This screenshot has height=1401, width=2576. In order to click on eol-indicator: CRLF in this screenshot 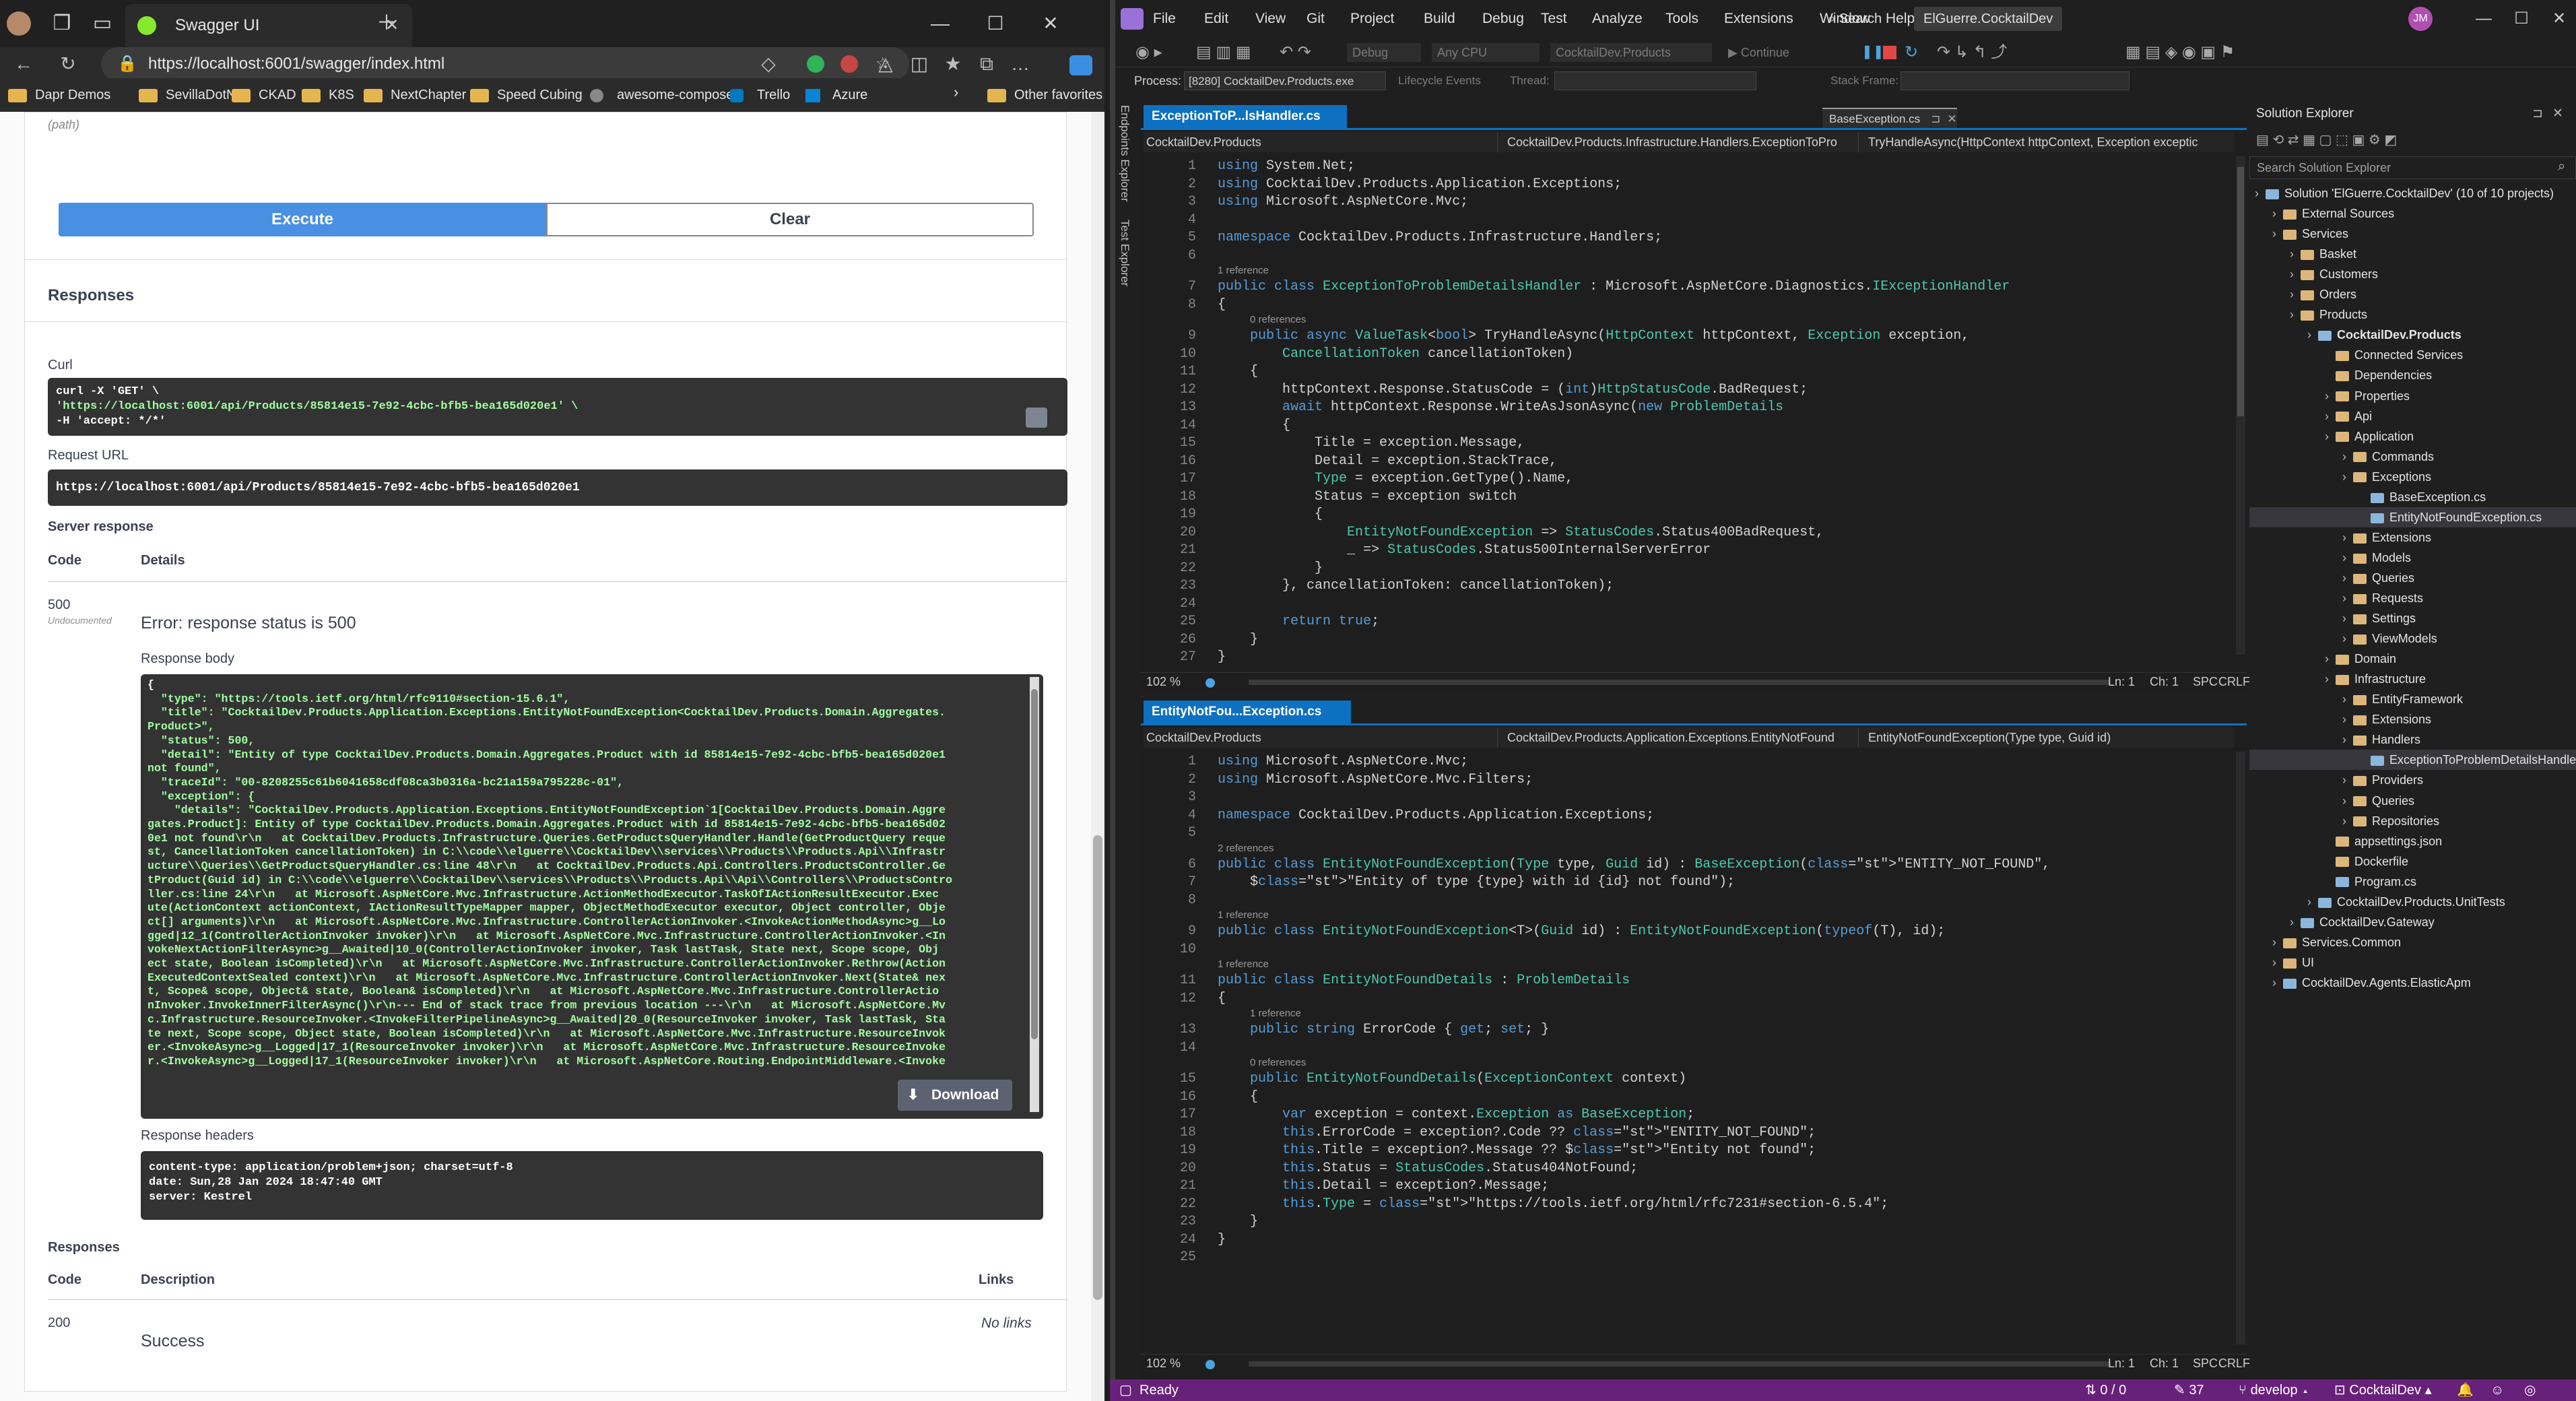, I will do `click(2234, 1363)`.